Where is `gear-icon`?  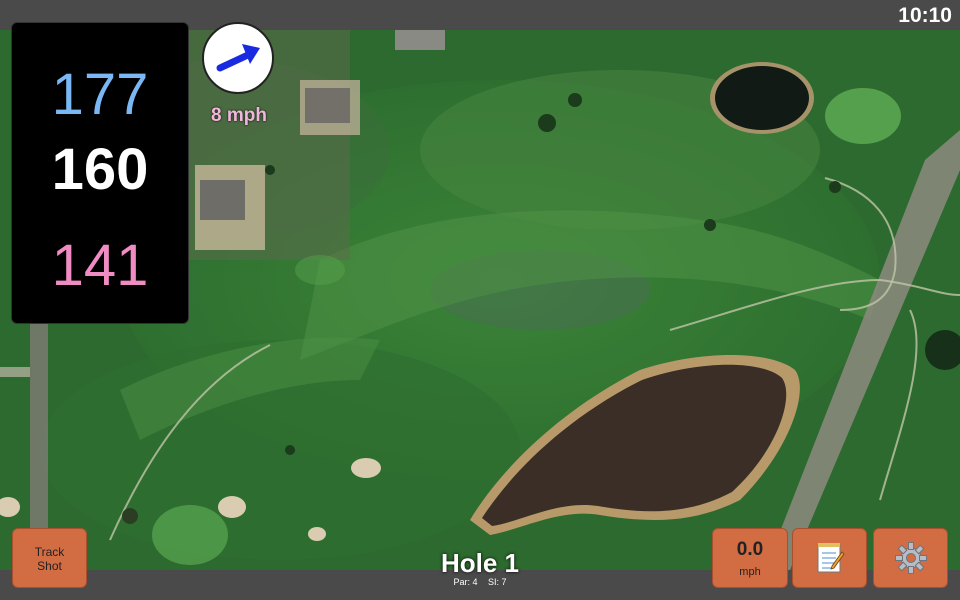 gear-icon is located at coordinates (910, 558).